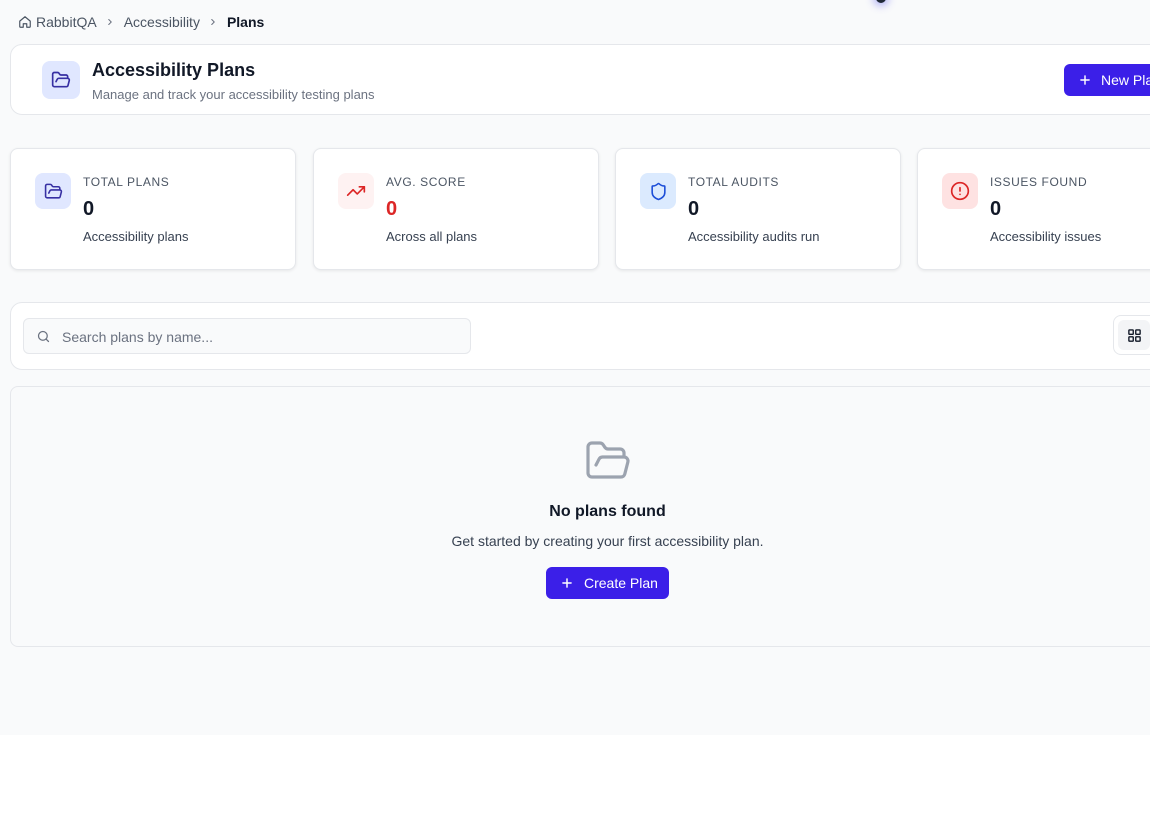 The width and height of the screenshot is (1150, 820). Describe the element at coordinates (426, 182) in the screenshot. I see `stat-label: Avg. Score` at that location.